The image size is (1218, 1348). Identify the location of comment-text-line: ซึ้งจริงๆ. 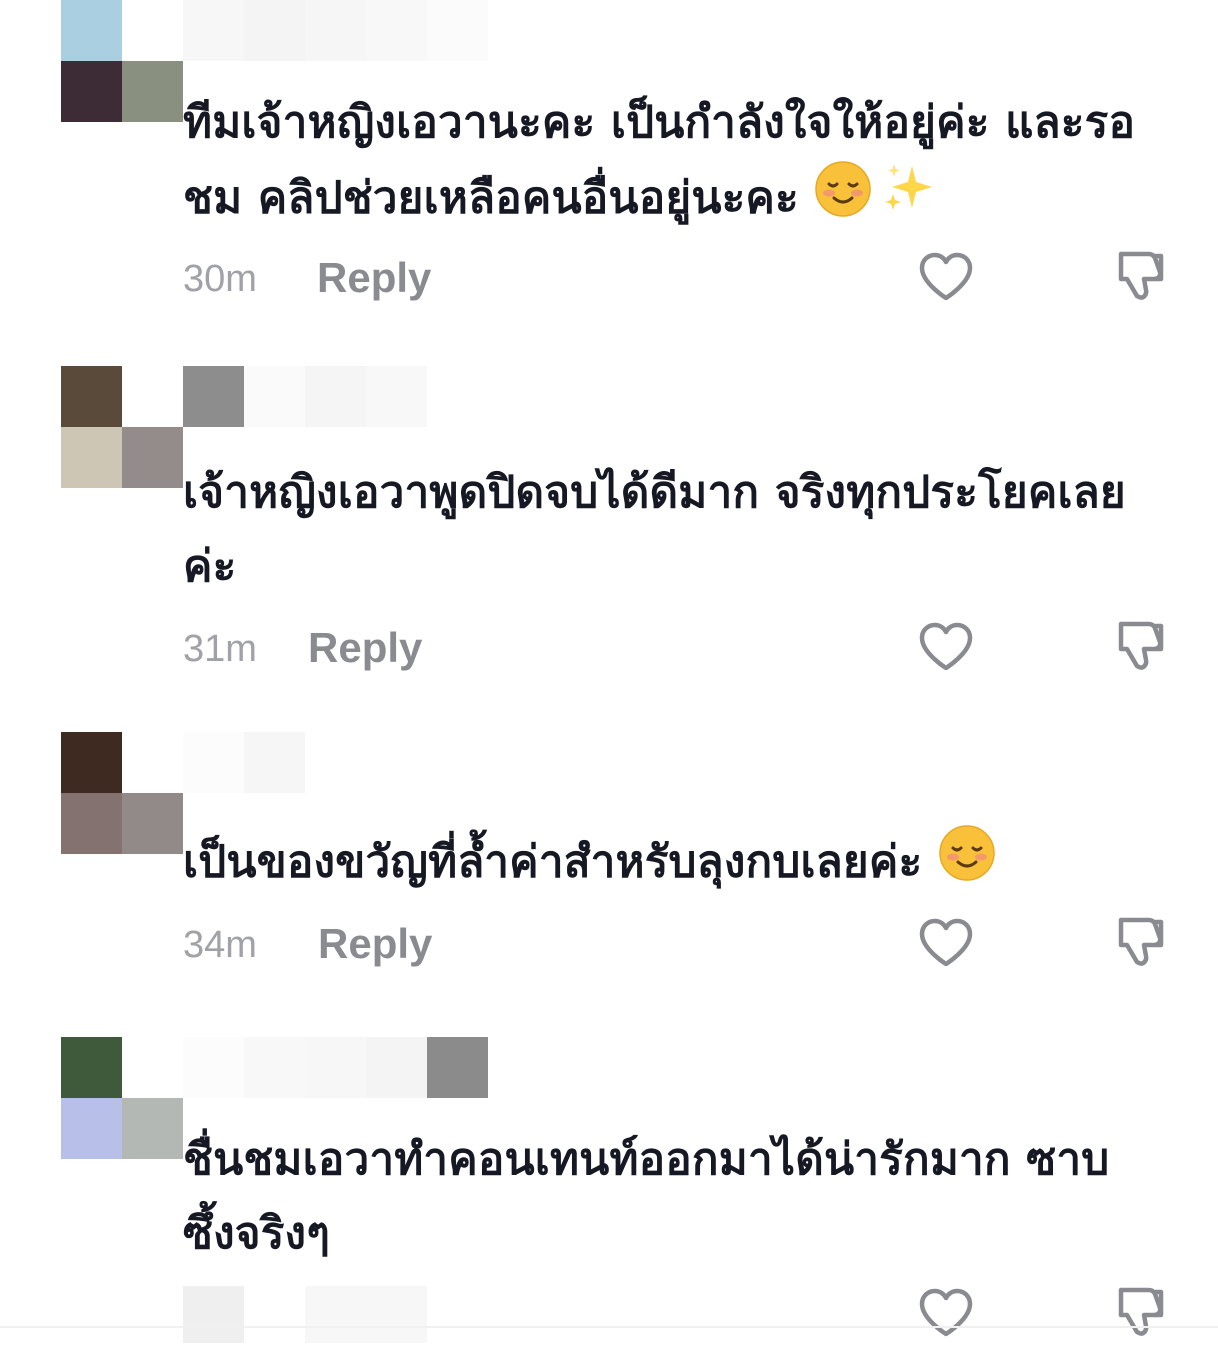
(257, 1233).